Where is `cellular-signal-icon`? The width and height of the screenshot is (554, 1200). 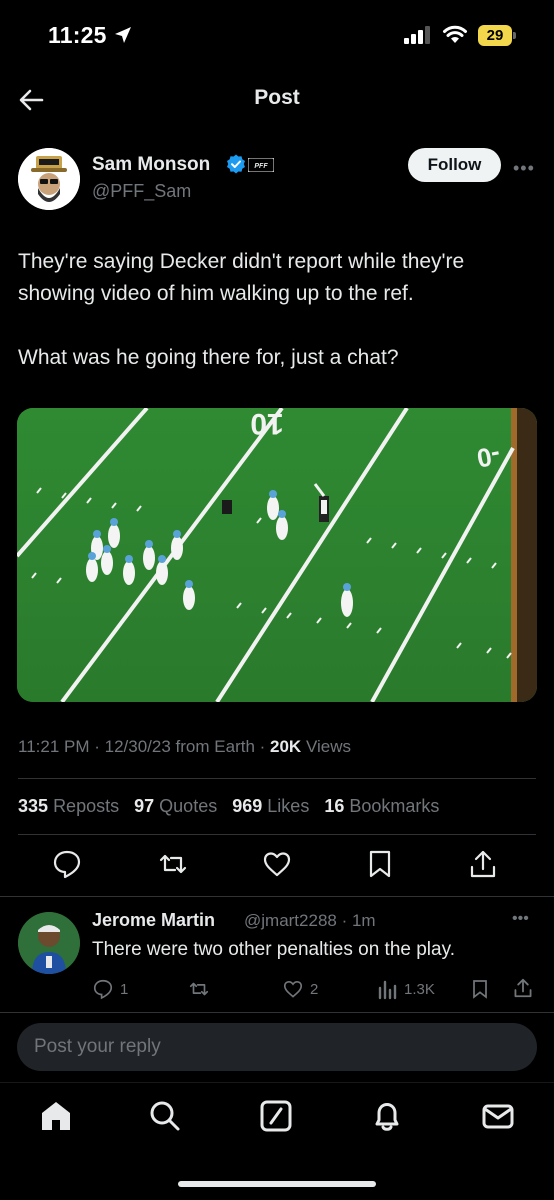
cellular-signal-icon is located at coordinates (419, 35).